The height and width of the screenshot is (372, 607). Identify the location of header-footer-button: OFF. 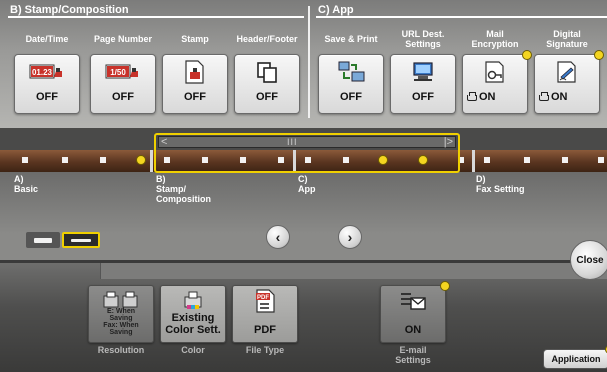
(267, 84).